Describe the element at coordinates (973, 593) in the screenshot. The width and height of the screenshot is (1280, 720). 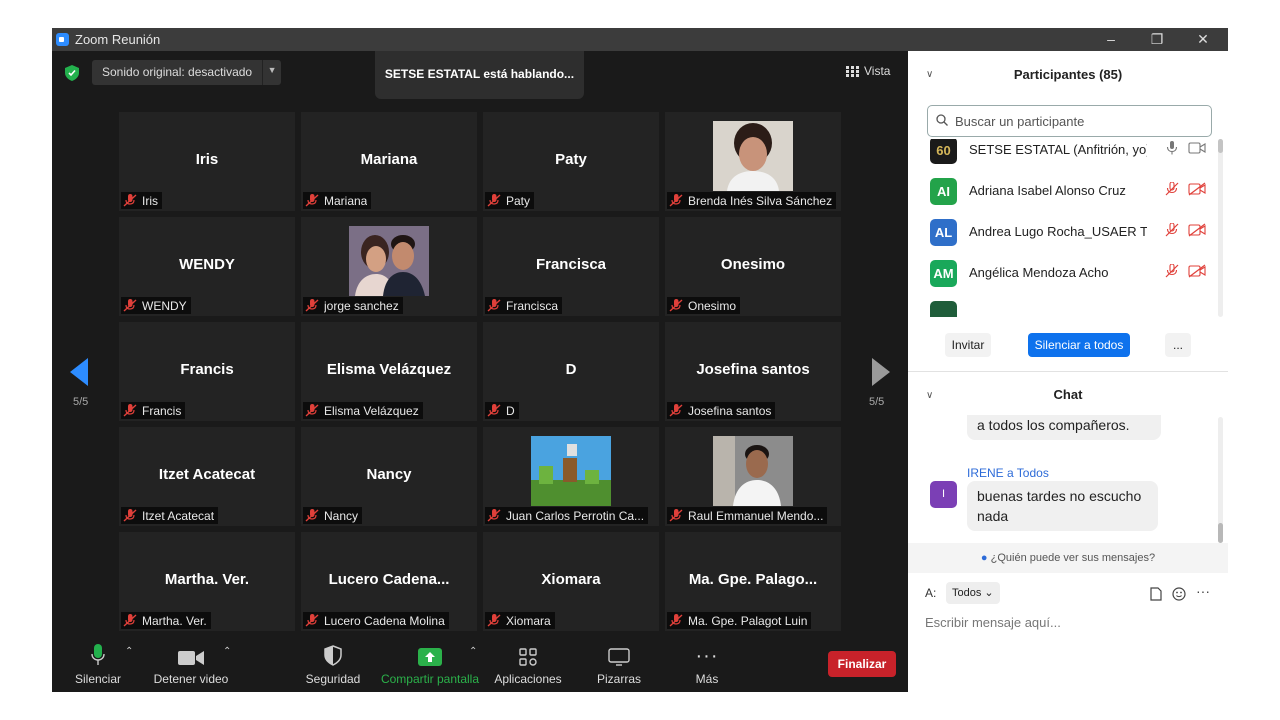
I see `recipient-dropdown: Todos ⌄` at that location.